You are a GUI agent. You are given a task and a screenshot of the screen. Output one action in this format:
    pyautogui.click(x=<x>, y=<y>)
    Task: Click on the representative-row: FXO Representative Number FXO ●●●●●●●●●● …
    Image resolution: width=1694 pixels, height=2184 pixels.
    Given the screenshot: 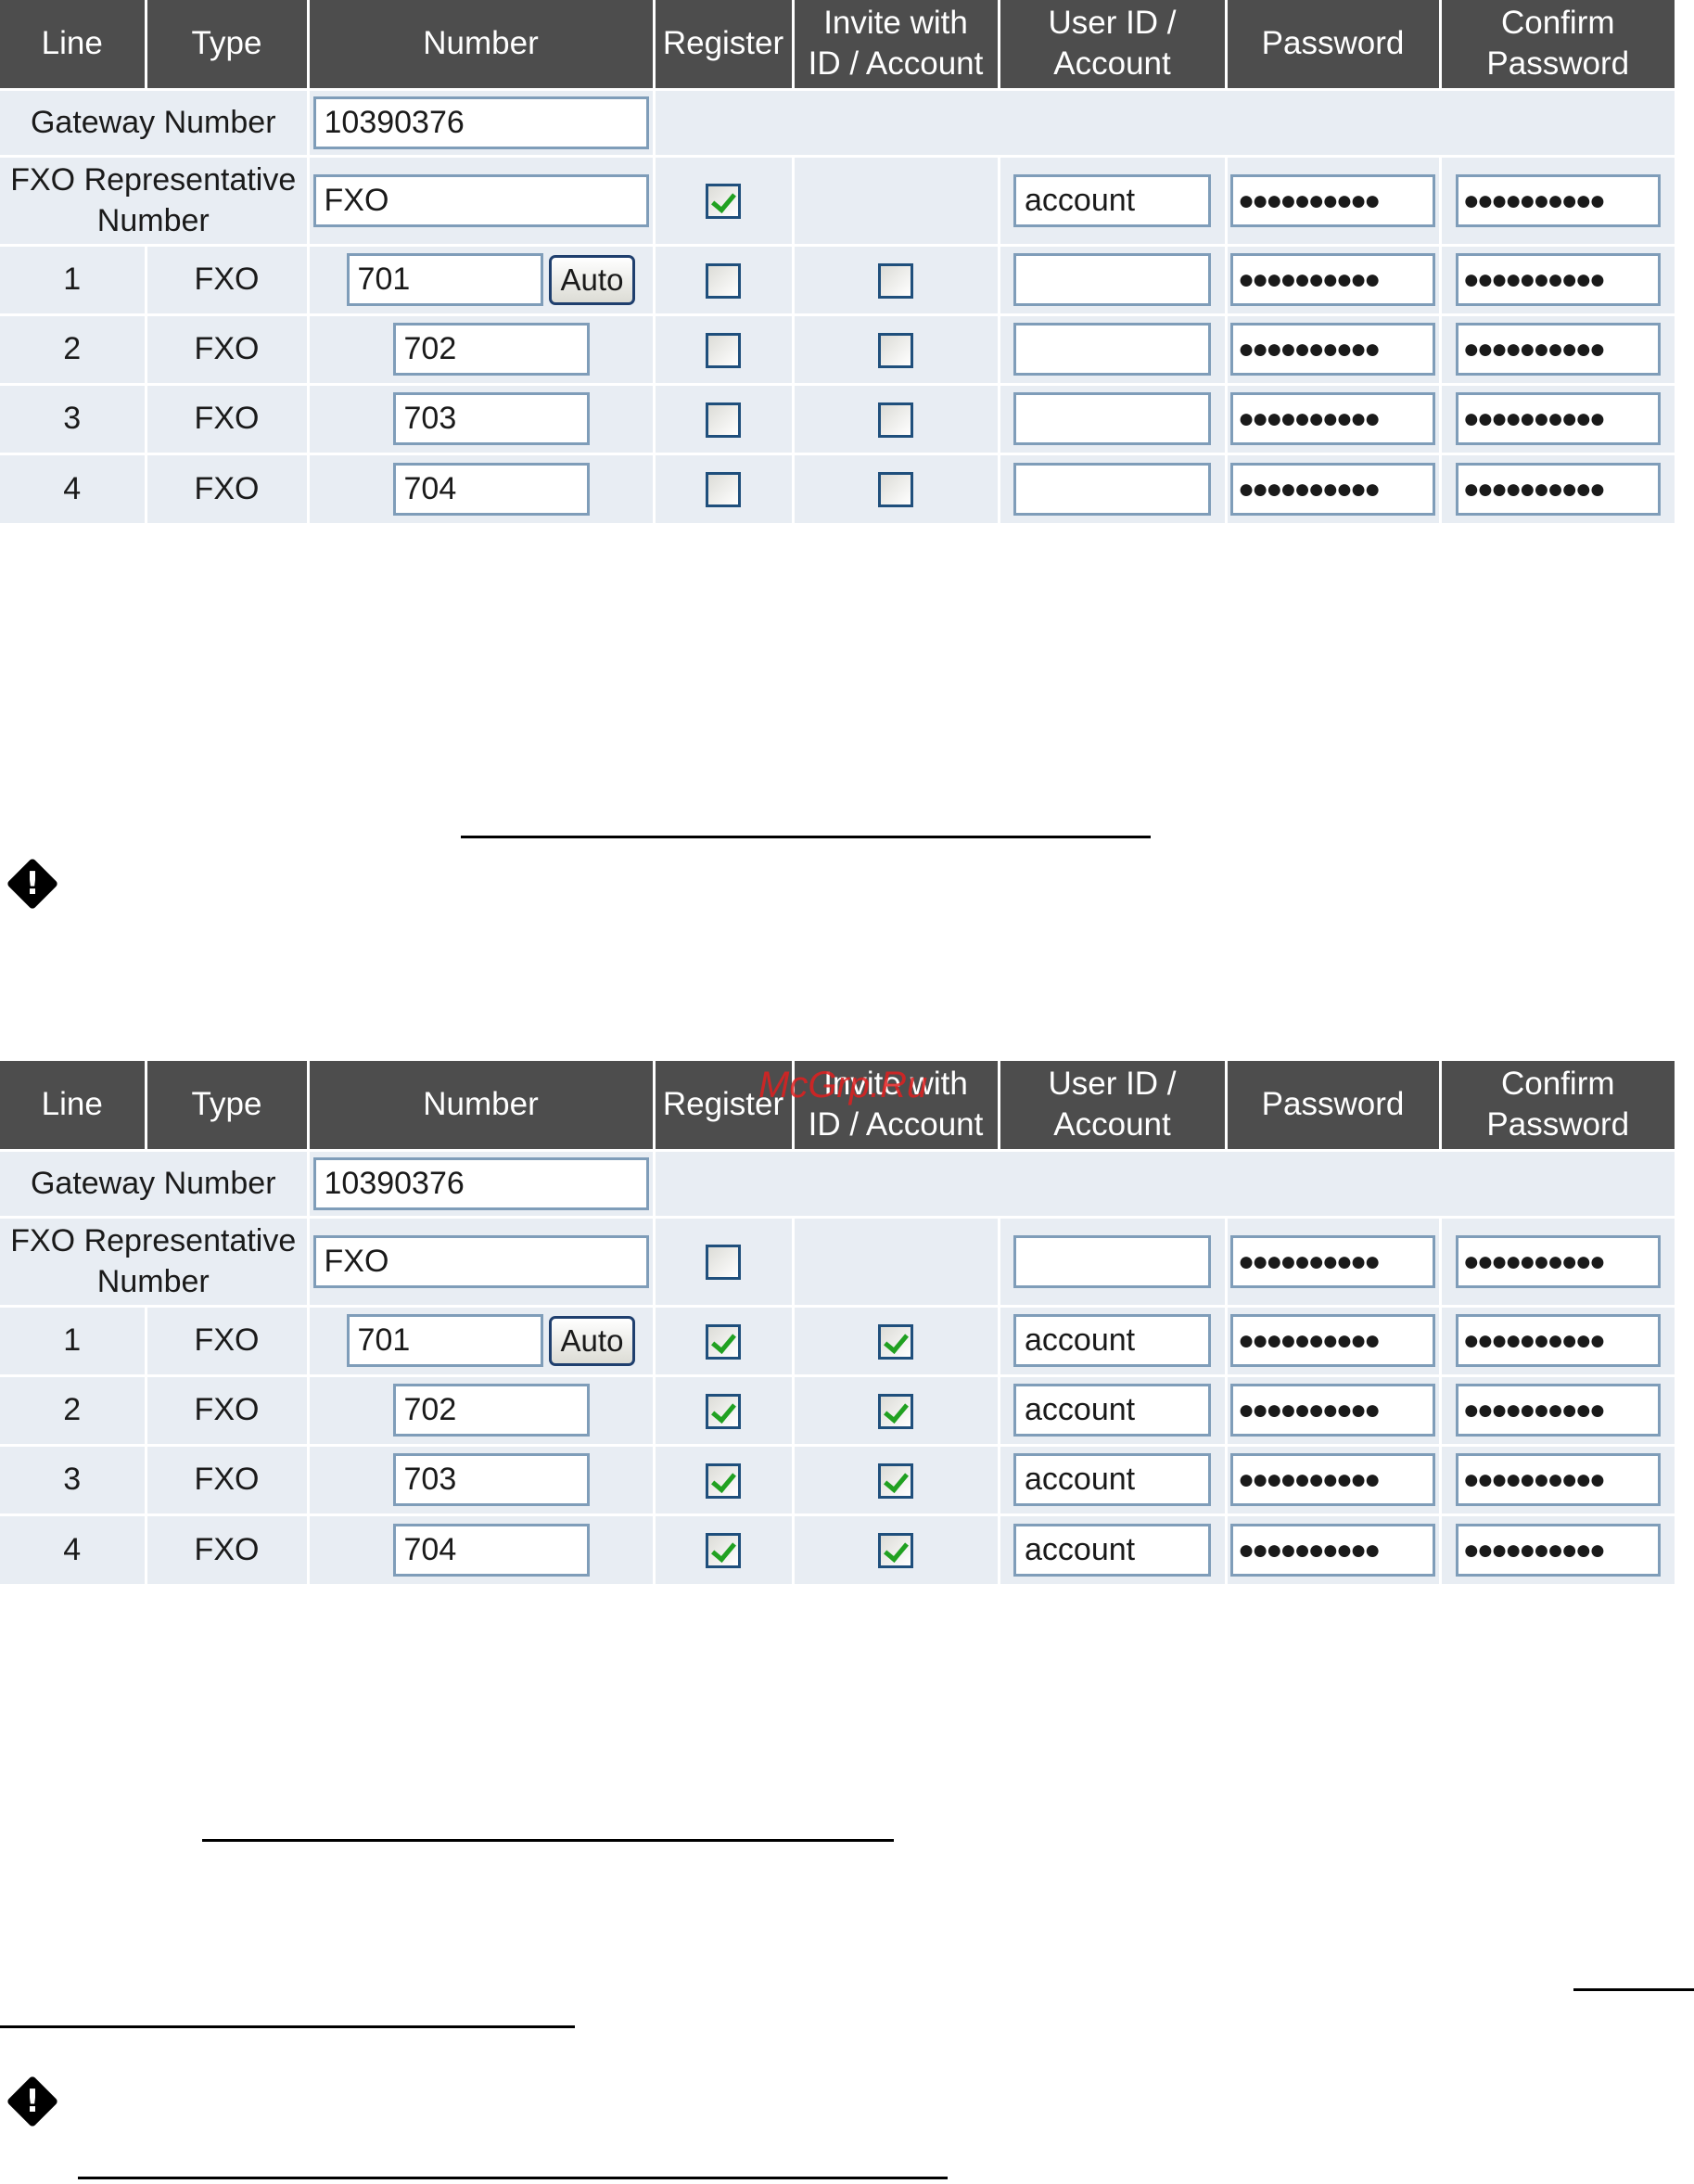 What is the action you would take?
    pyautogui.click(x=838, y=1260)
    